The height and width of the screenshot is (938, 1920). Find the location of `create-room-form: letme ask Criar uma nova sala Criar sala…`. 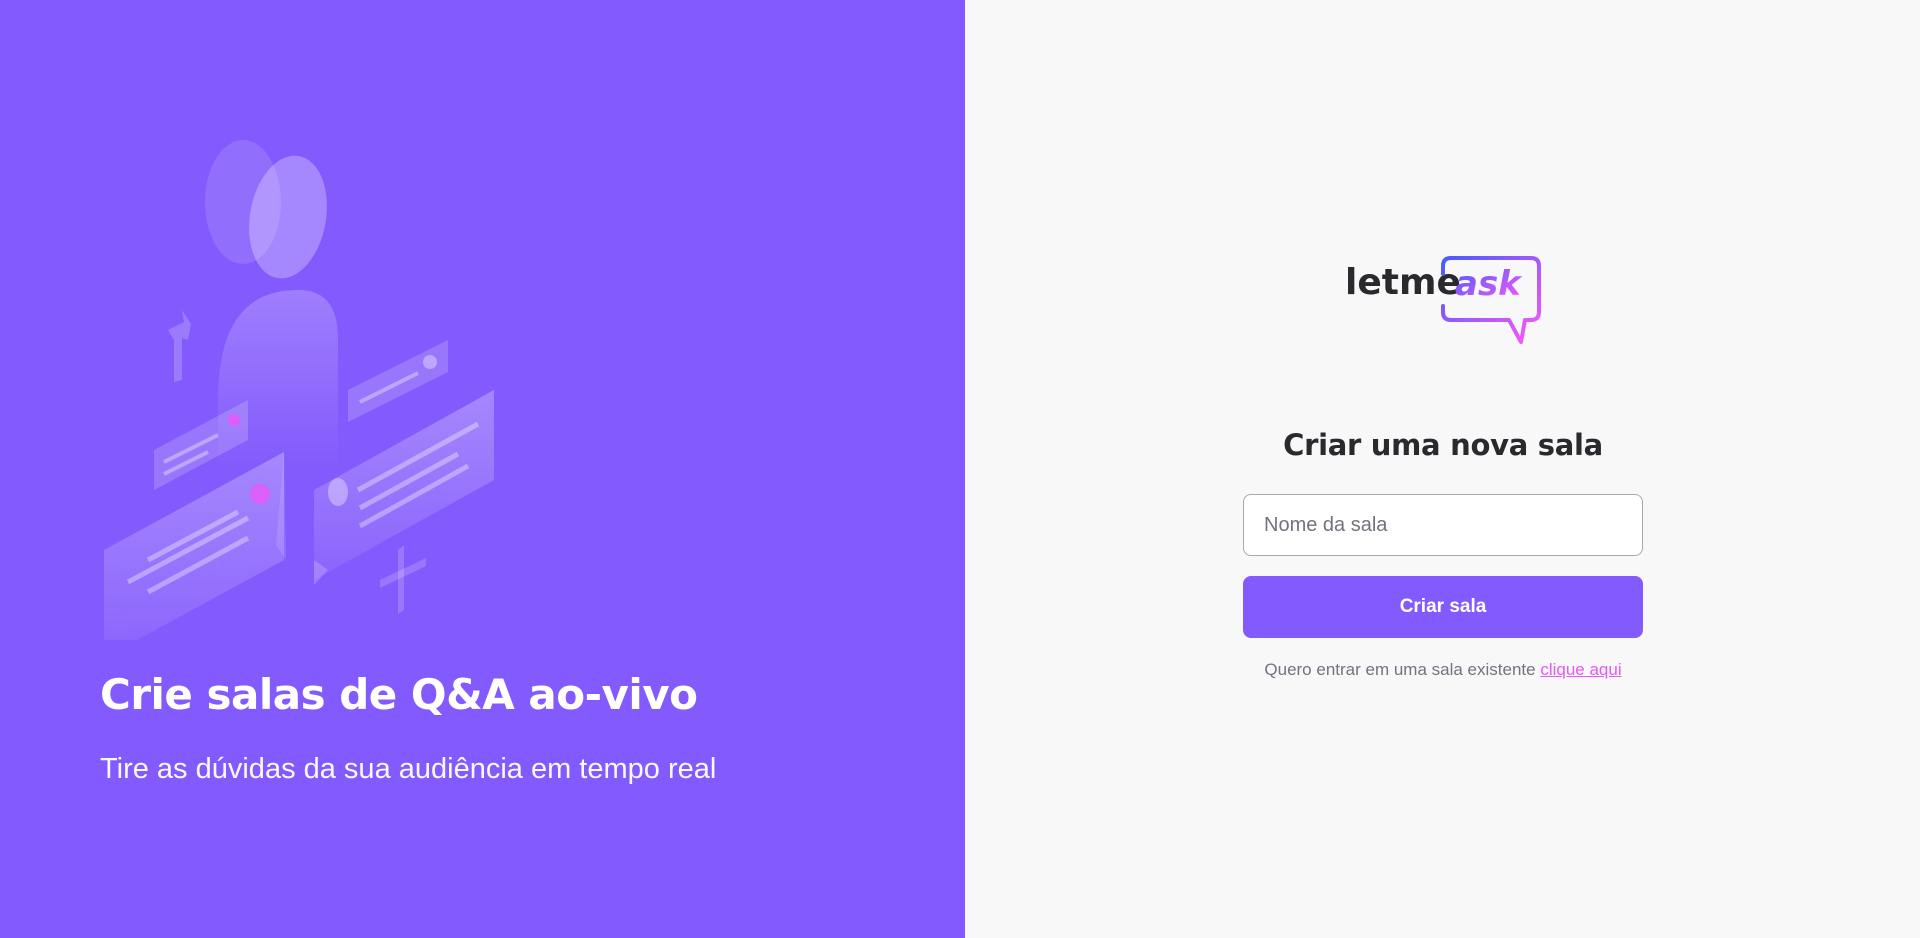

create-room-form: letme ask Criar uma nova sala Criar sala… is located at coordinates (1443, 465).